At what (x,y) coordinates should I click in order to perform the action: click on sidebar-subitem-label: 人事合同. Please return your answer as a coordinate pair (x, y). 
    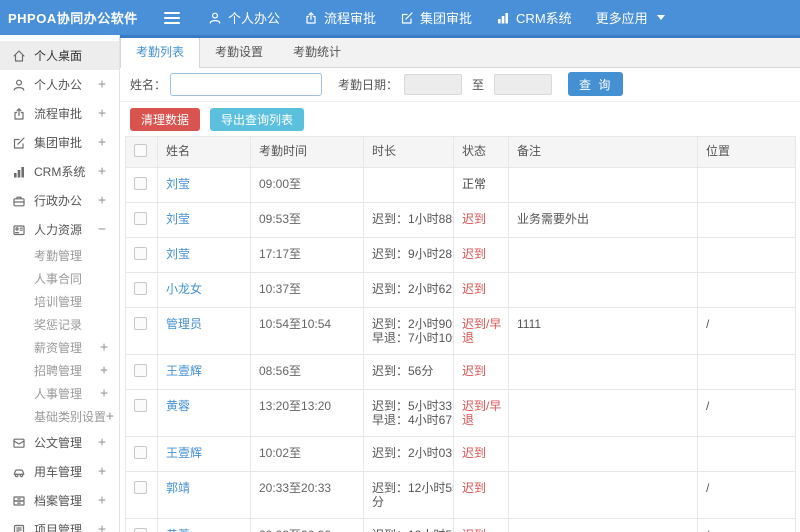
    Looking at the image, I should click on (58, 279).